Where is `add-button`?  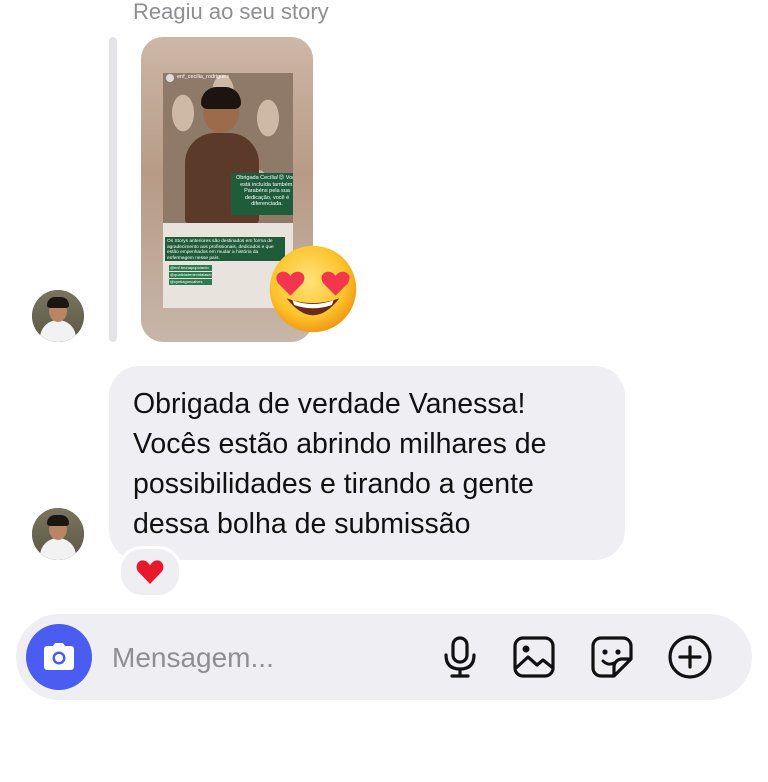
add-button is located at coordinates (690, 657).